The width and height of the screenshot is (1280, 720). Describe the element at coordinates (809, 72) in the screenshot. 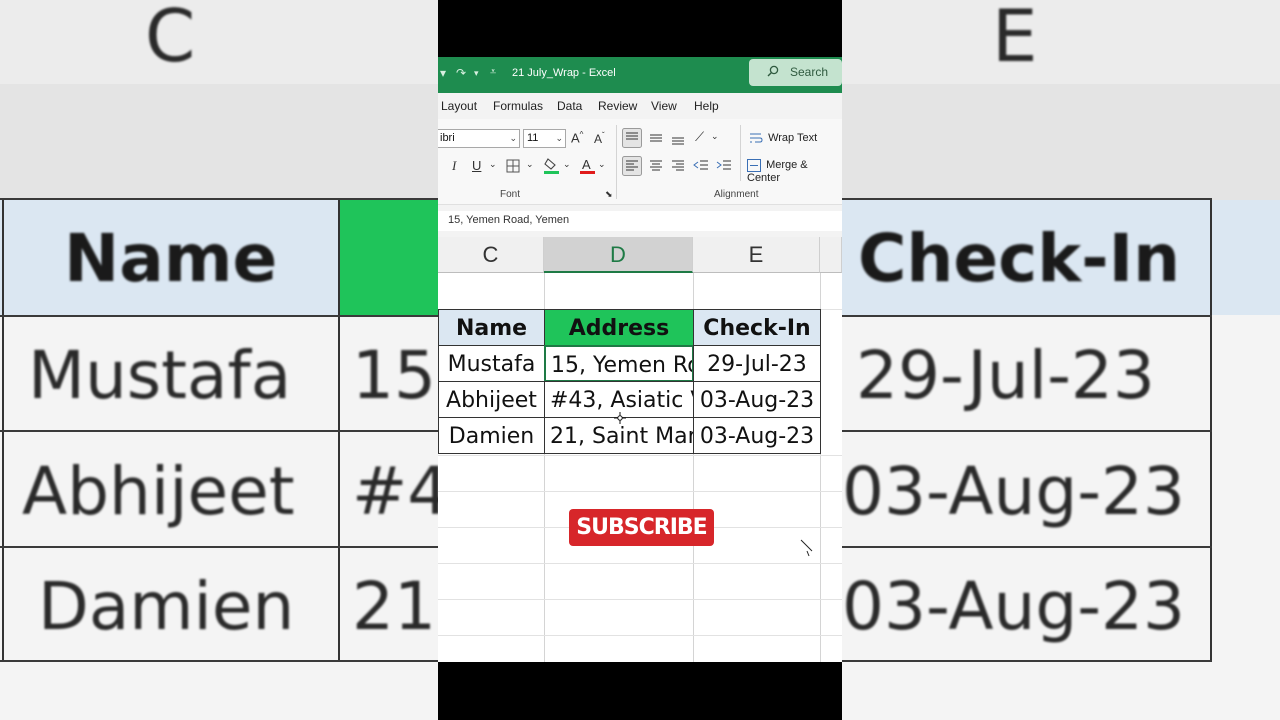

I see `search-label: Search` at that location.